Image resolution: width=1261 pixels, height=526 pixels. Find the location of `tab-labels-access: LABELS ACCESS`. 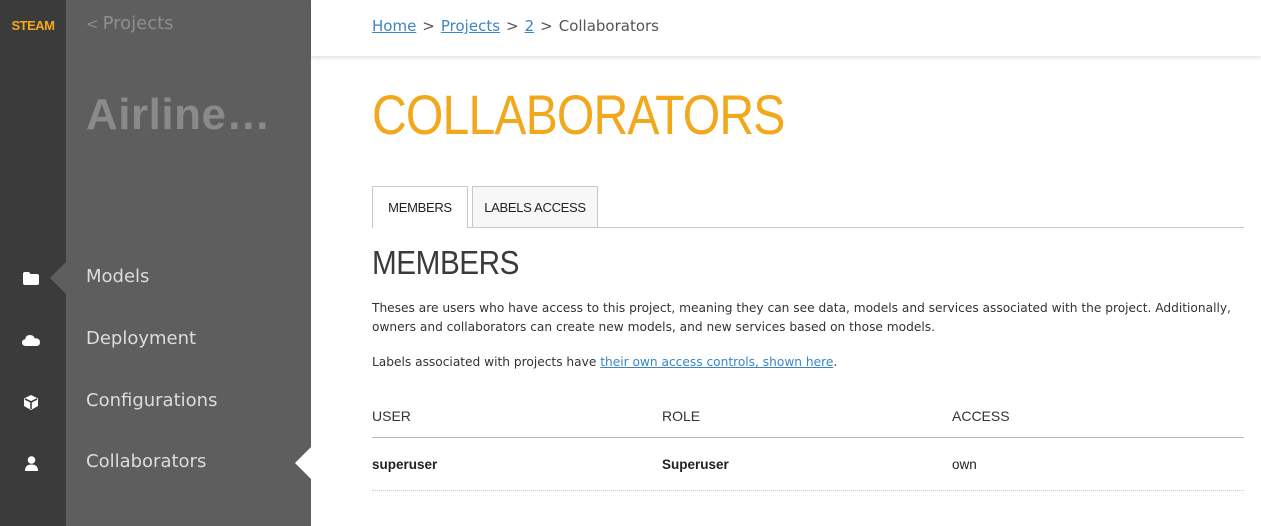

tab-labels-access: LABELS ACCESS is located at coordinates (535, 206).